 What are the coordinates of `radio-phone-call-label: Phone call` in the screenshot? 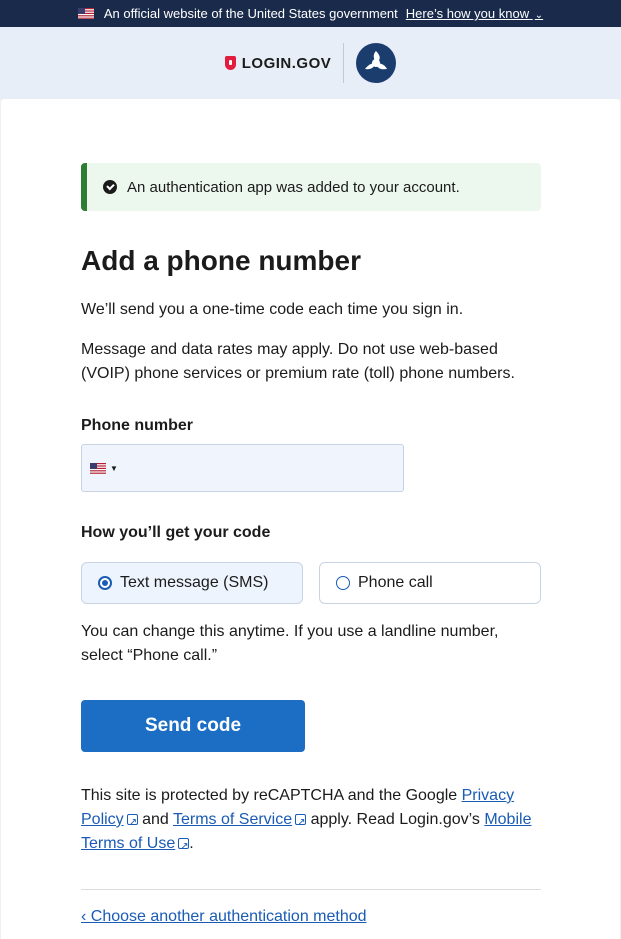 It's located at (395, 582).